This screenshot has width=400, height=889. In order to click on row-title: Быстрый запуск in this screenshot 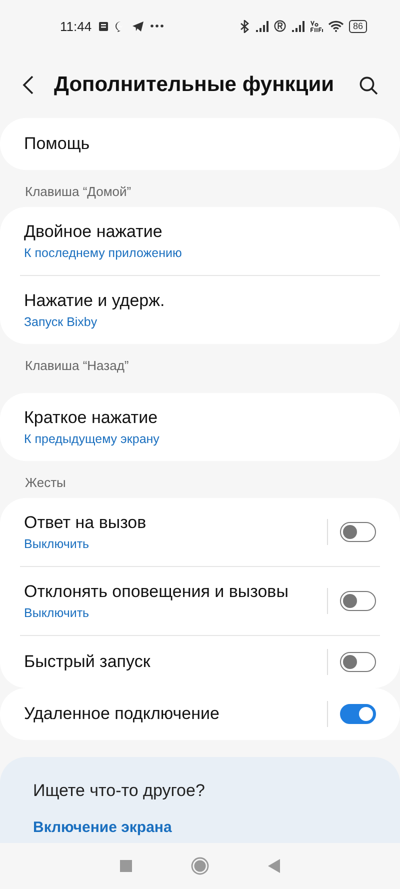, I will do `click(88, 662)`.